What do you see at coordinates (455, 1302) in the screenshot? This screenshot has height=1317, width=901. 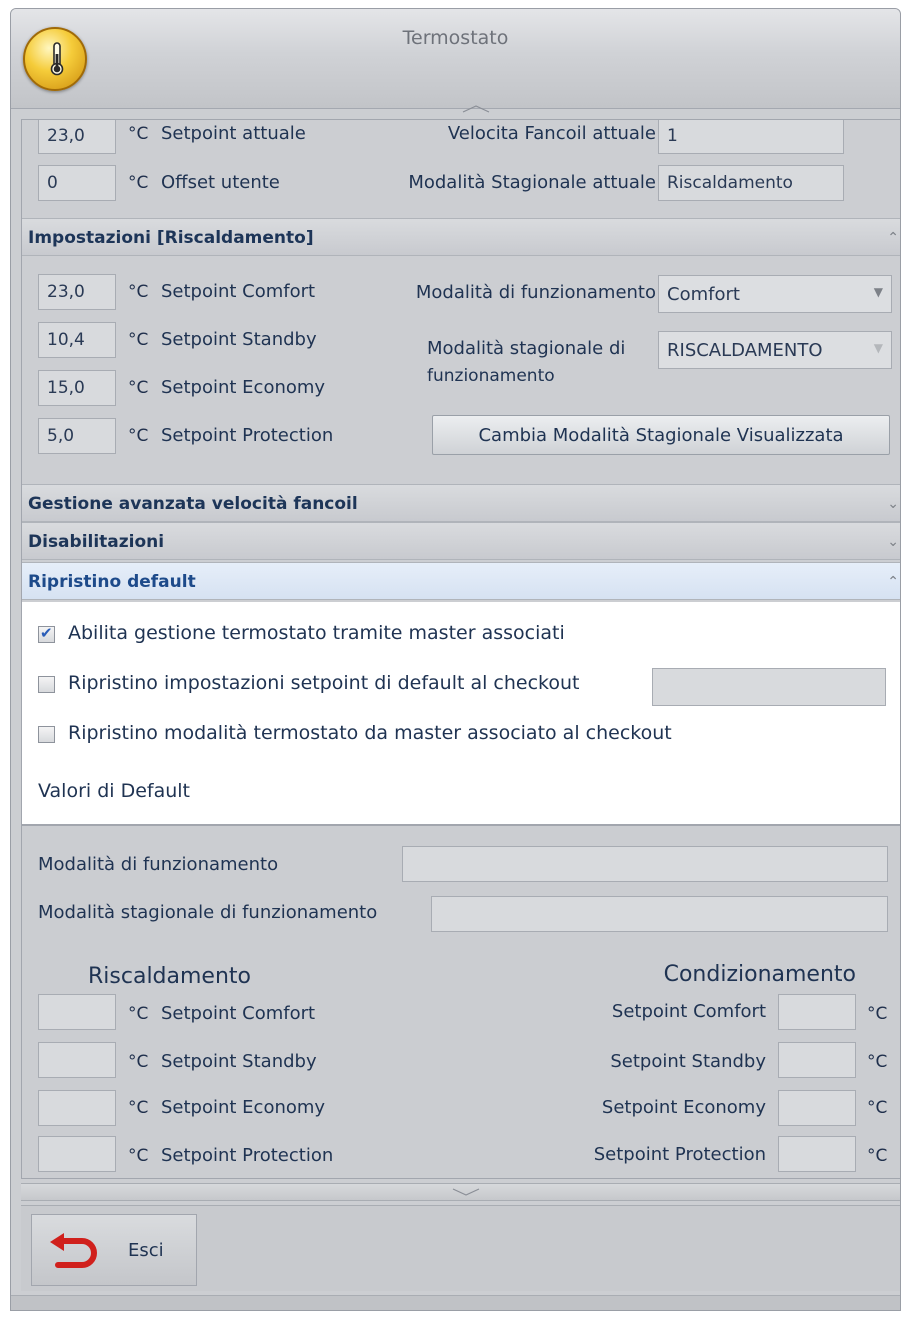 I see `status-strip` at bounding box center [455, 1302].